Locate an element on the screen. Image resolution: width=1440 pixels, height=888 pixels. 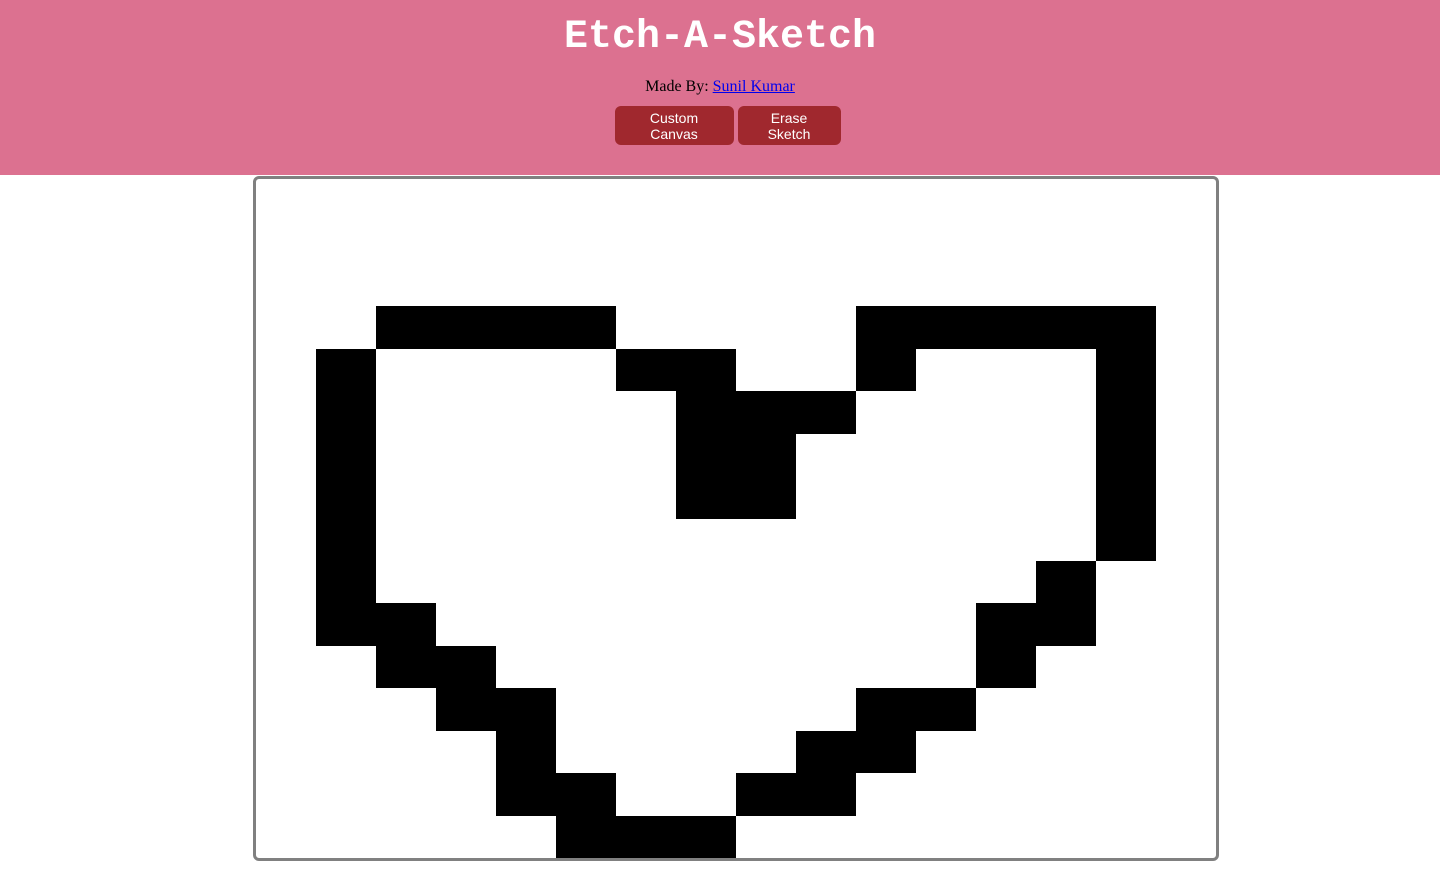
toolbar: Custom Canvas Erase Sketch is located at coordinates (720, 125).